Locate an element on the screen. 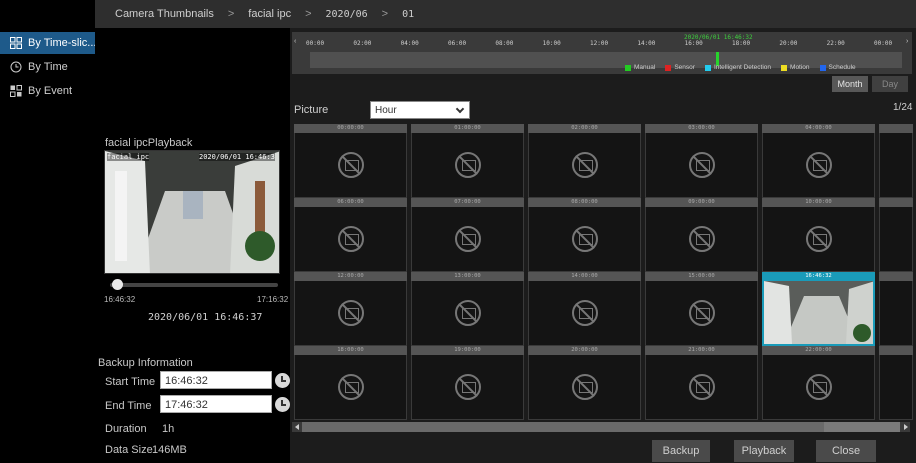 The width and height of the screenshot is (916, 463). thumbnail: 16:46:32 is located at coordinates (818, 309).